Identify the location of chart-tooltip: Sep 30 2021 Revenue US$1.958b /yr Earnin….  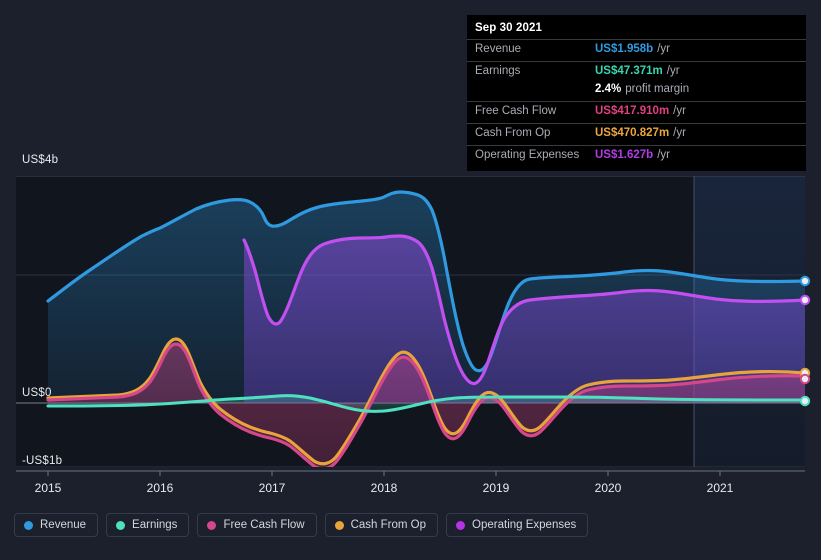
(636, 93).